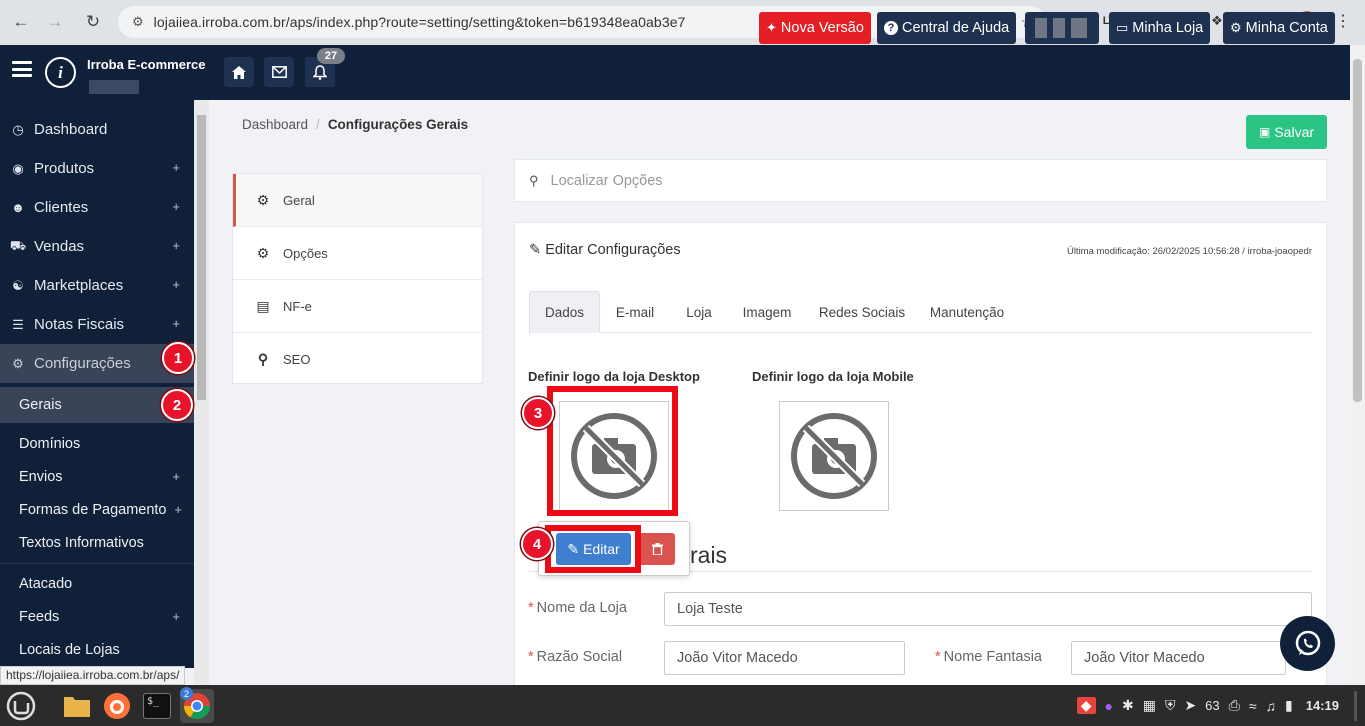 The width and height of the screenshot is (1365, 726). Describe the element at coordinates (1355, 705) in the screenshot. I see `show-desktop-button` at that location.